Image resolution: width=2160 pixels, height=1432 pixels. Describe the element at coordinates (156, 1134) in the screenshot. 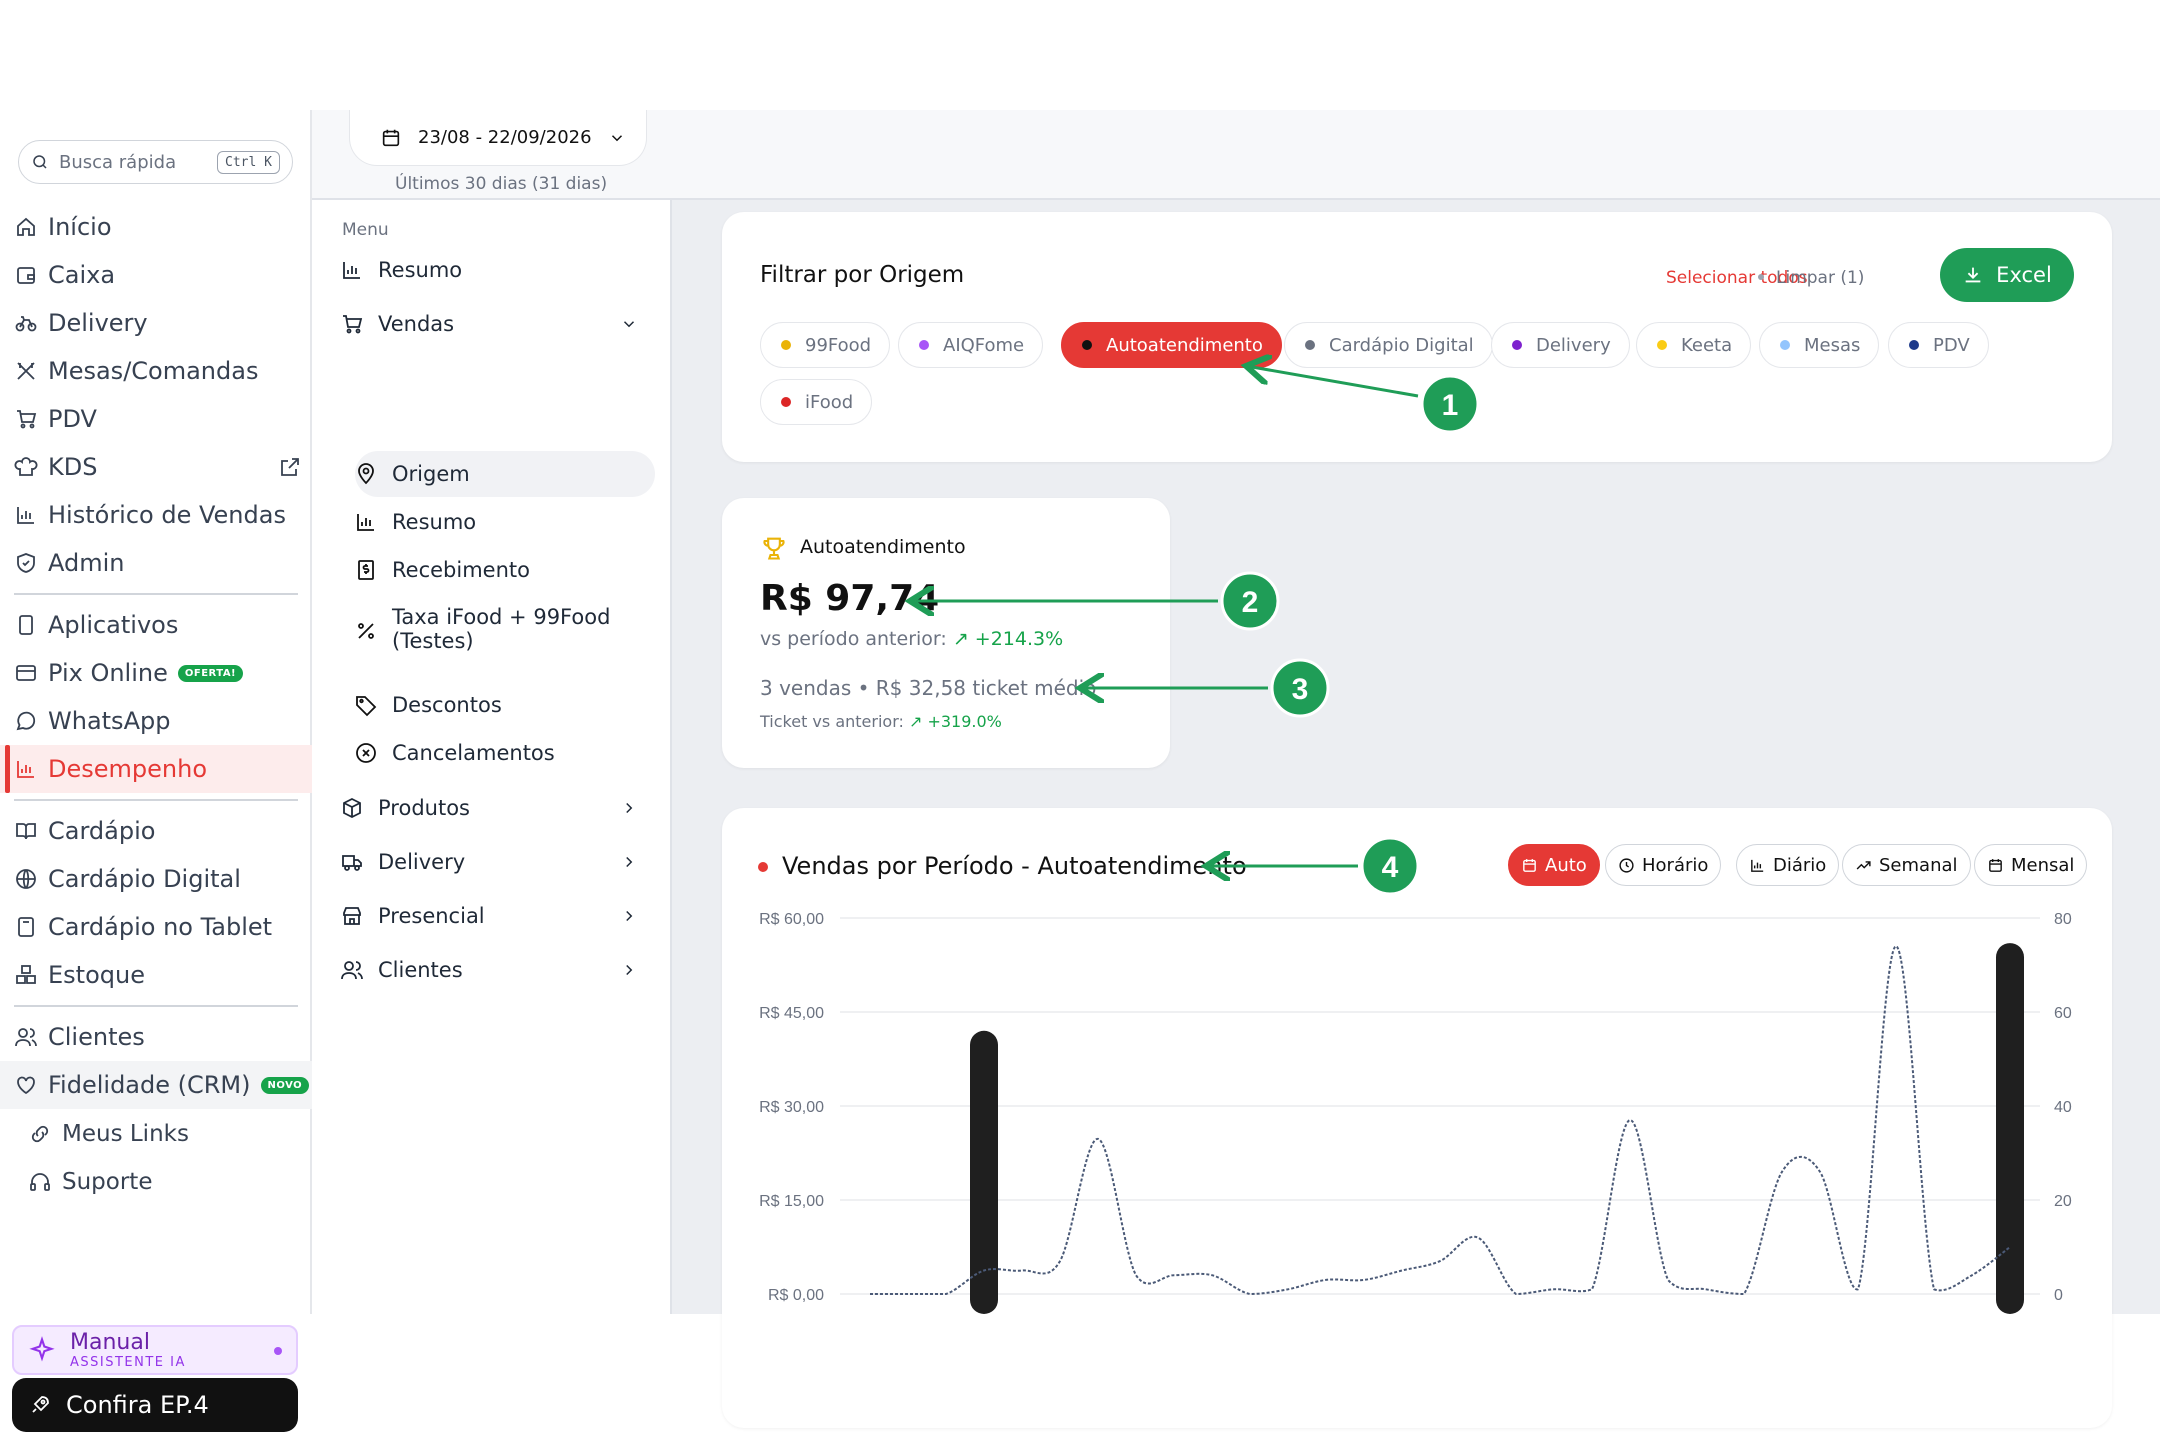

I see `nav-meus-links: Meus Links` at that location.